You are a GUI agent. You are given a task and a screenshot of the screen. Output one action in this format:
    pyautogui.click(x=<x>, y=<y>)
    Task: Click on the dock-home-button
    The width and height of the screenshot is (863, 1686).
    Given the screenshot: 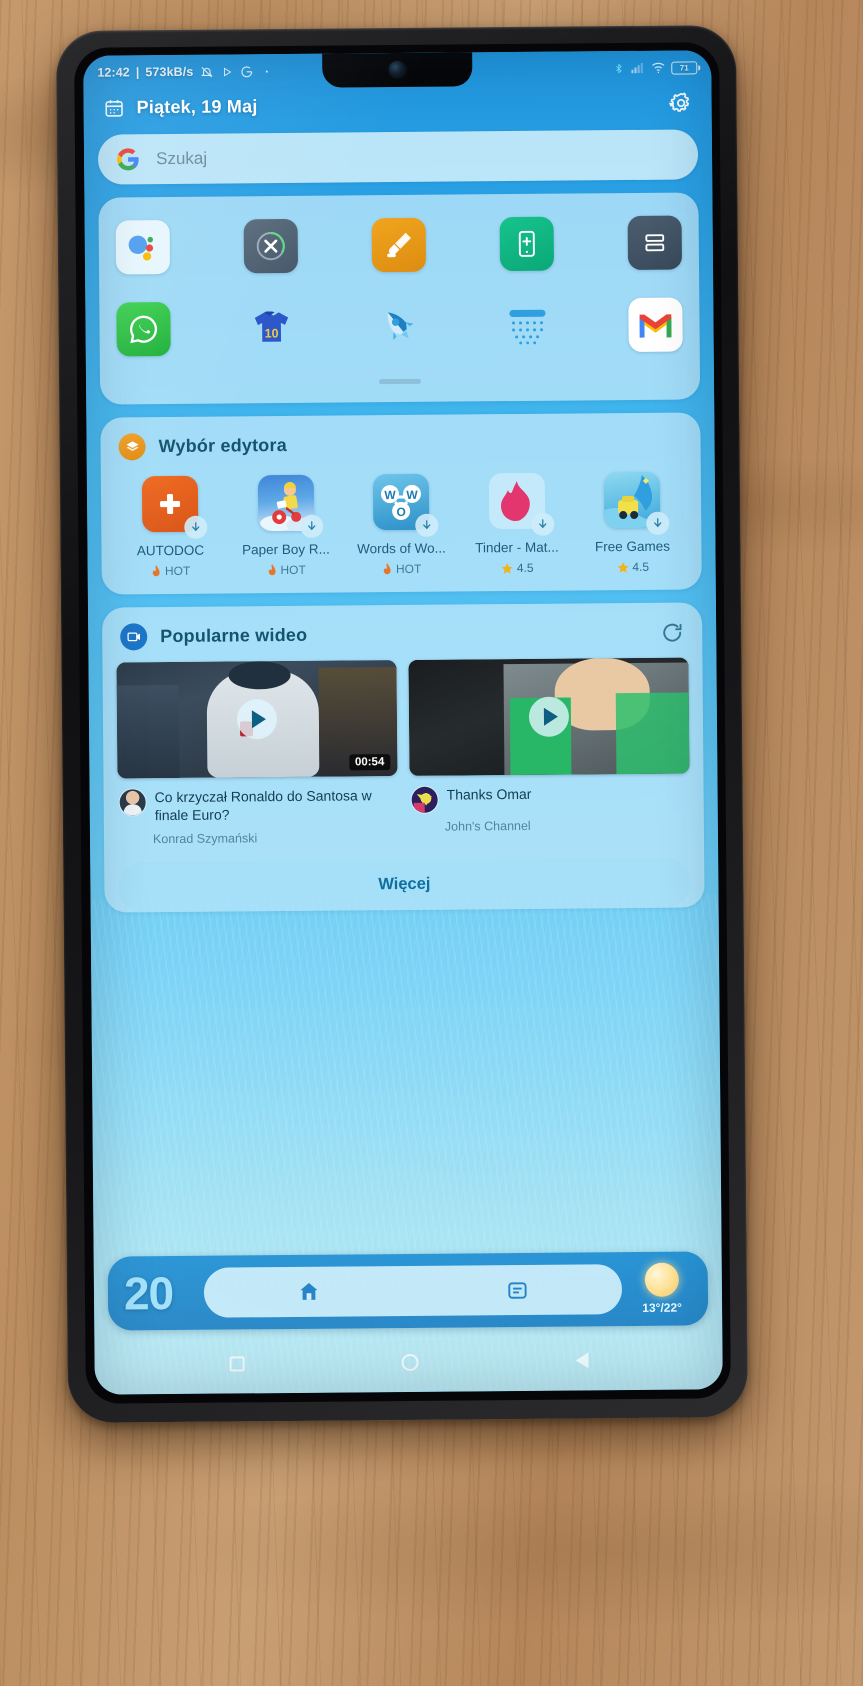 What is the action you would take?
    pyautogui.click(x=308, y=1292)
    